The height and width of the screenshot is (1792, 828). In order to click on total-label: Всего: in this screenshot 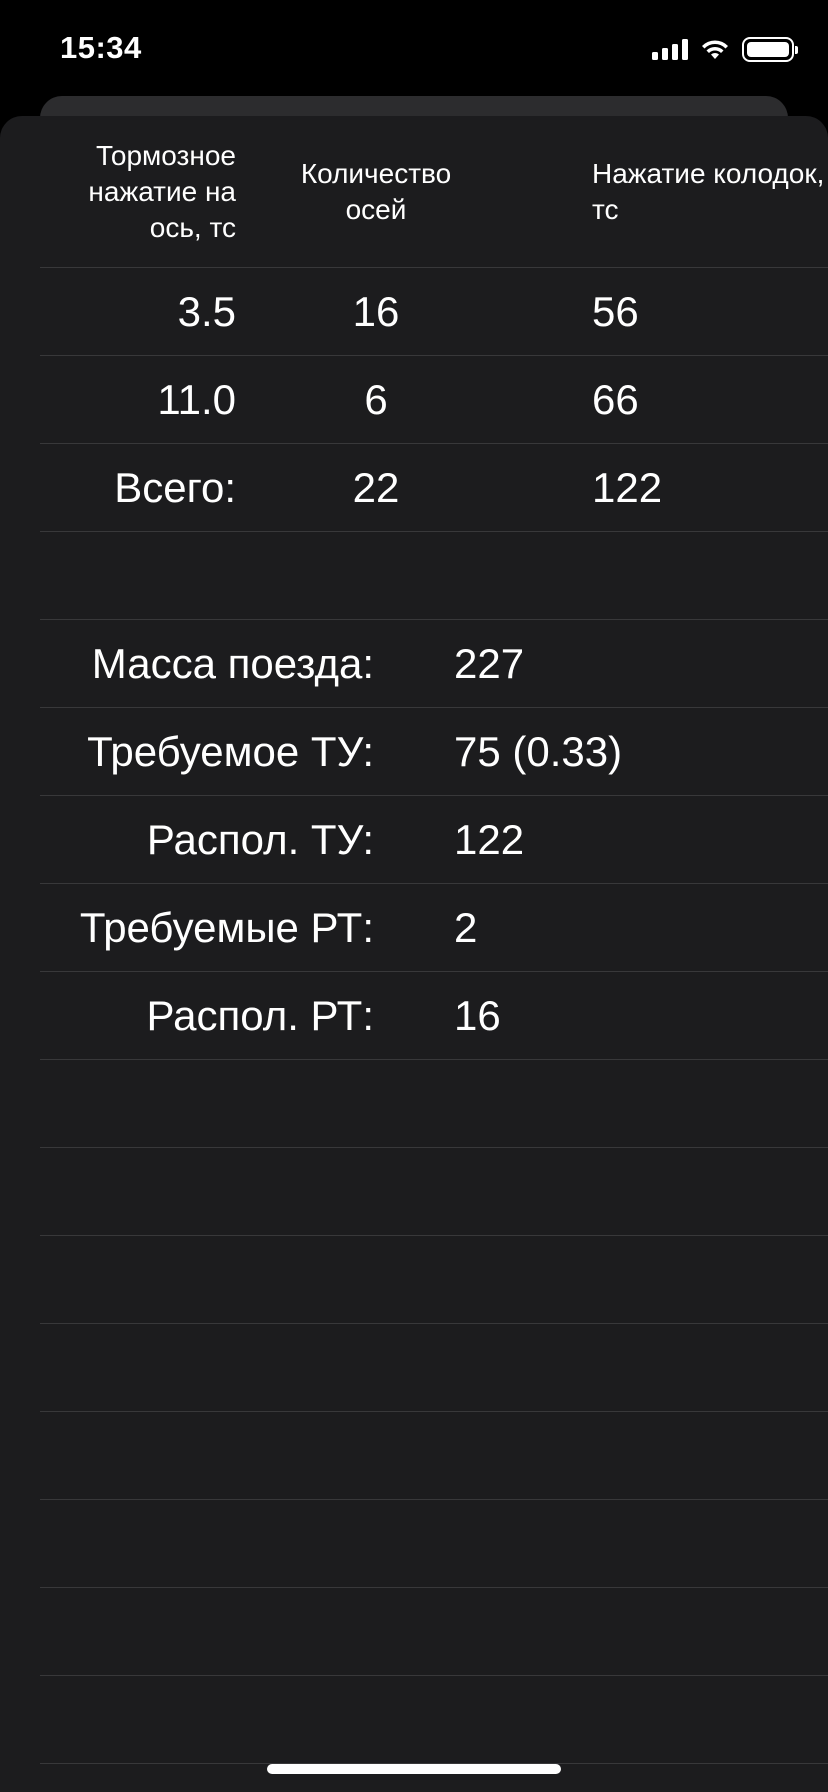, I will do `click(175, 487)`.